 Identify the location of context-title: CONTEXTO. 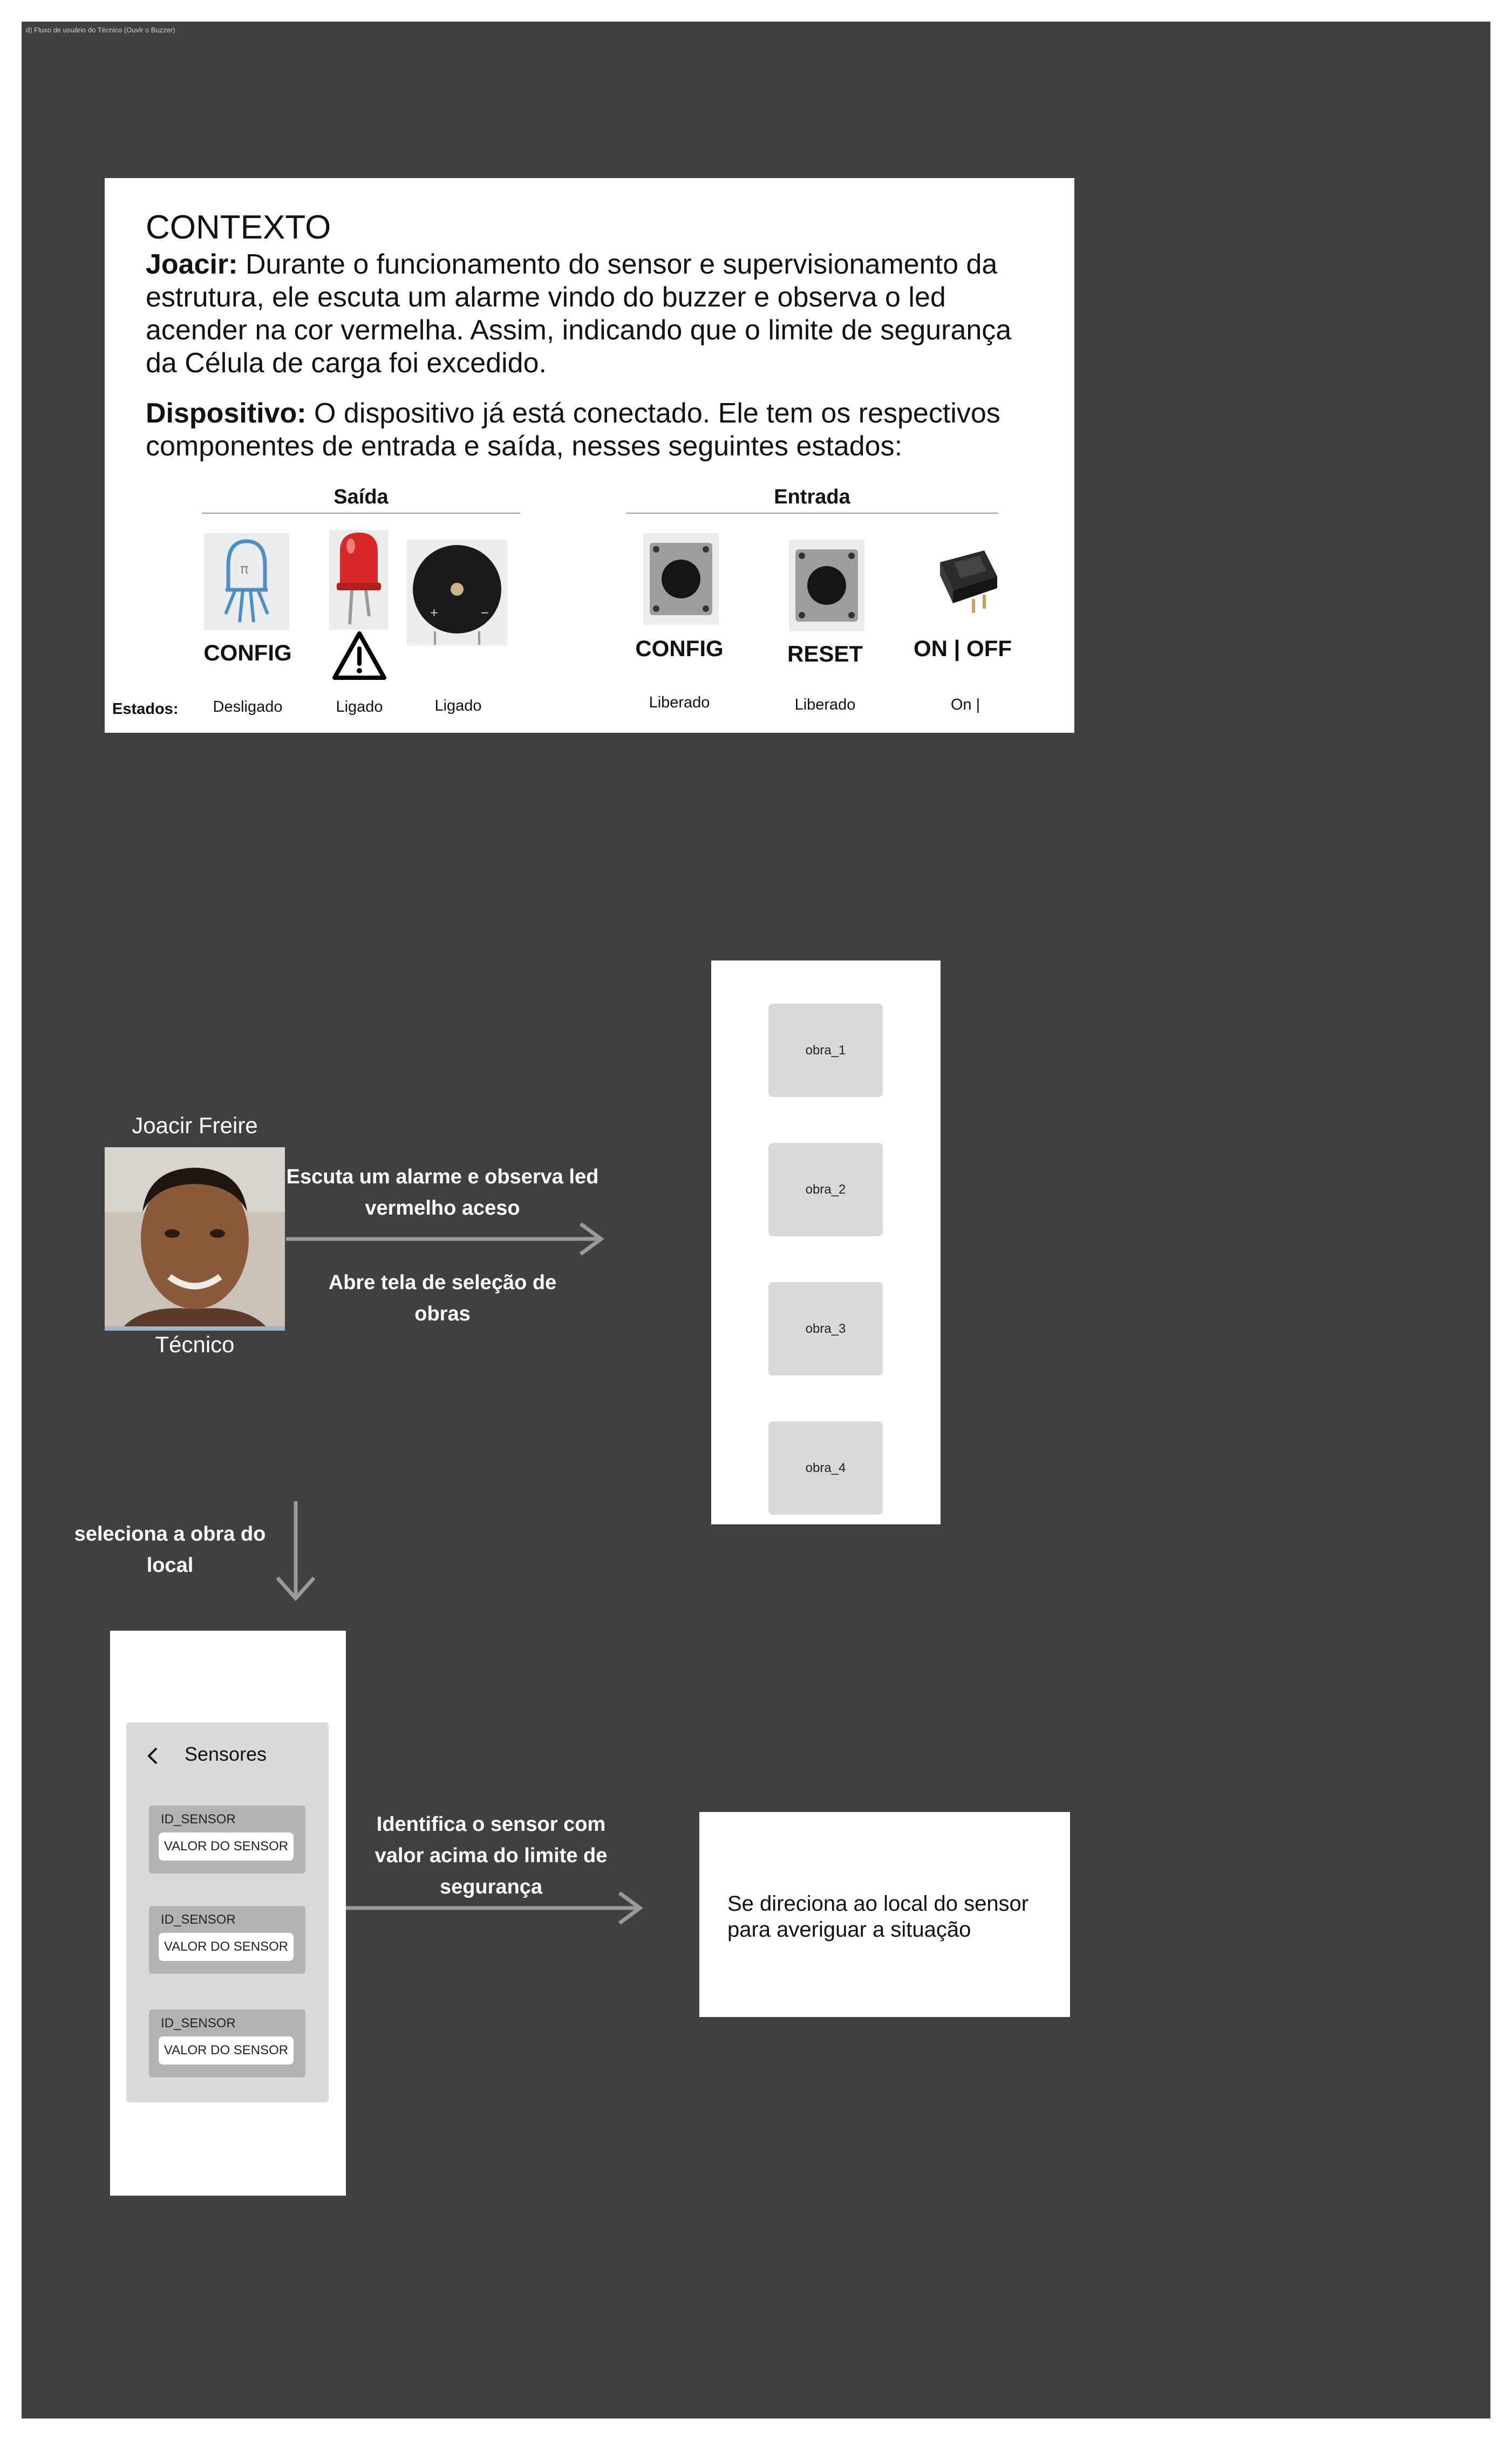
(238, 227).